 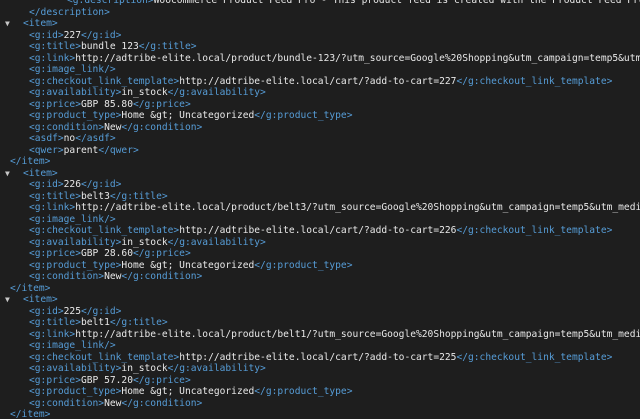 I want to click on xml-text: parent, so click(x=81, y=150).